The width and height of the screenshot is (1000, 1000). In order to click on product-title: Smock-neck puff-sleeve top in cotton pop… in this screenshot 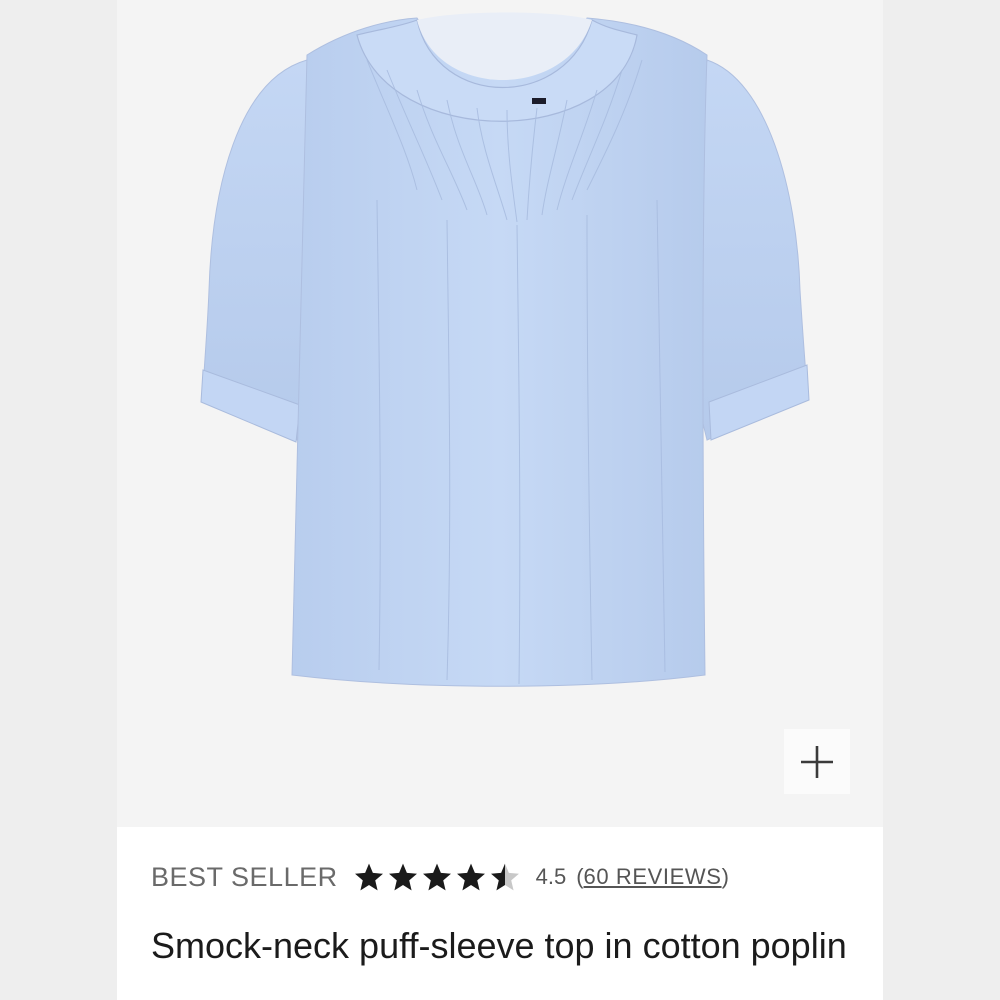, I will do `click(499, 945)`.